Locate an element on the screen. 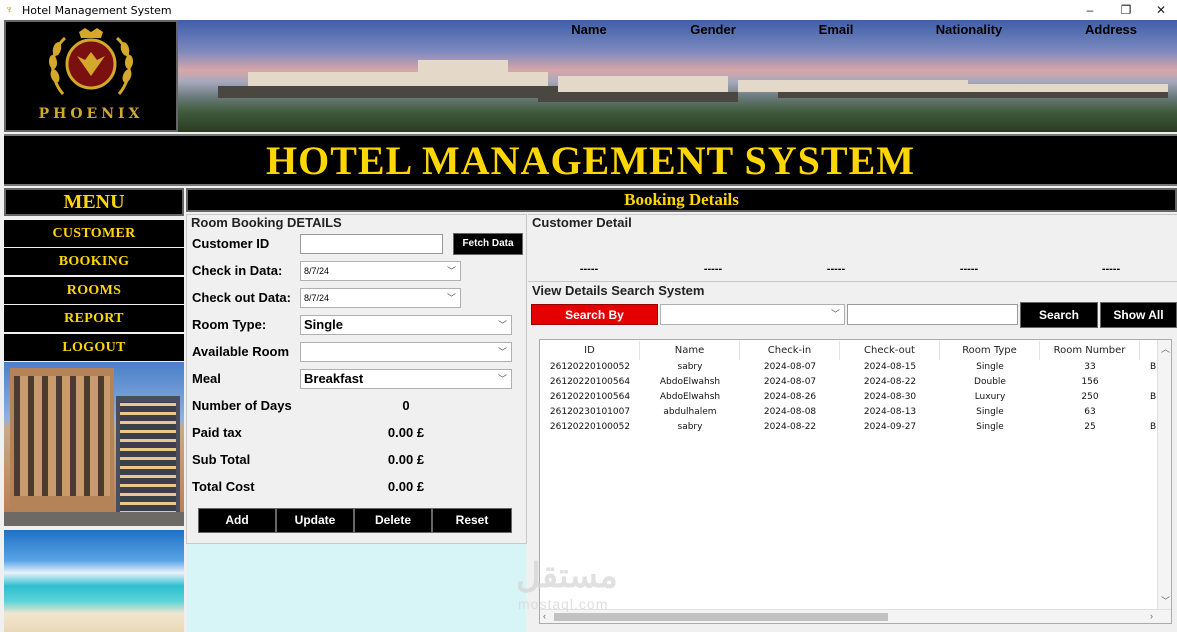  menu-title: MENU is located at coordinates (94, 202).